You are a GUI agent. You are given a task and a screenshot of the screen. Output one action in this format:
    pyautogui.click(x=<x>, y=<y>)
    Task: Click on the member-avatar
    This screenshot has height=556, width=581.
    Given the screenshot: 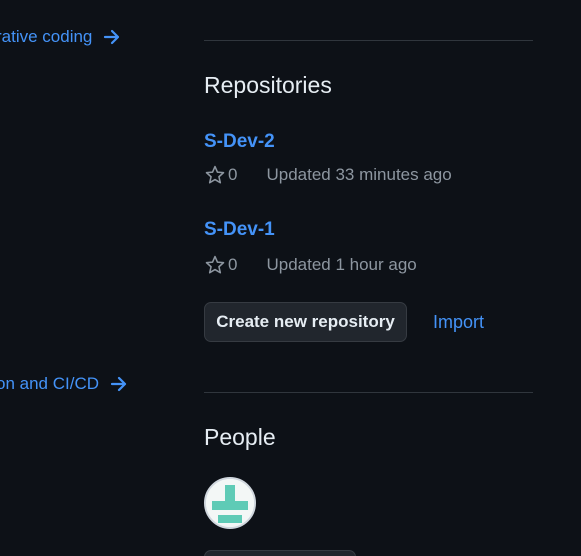 What is the action you would take?
    pyautogui.click(x=230, y=503)
    